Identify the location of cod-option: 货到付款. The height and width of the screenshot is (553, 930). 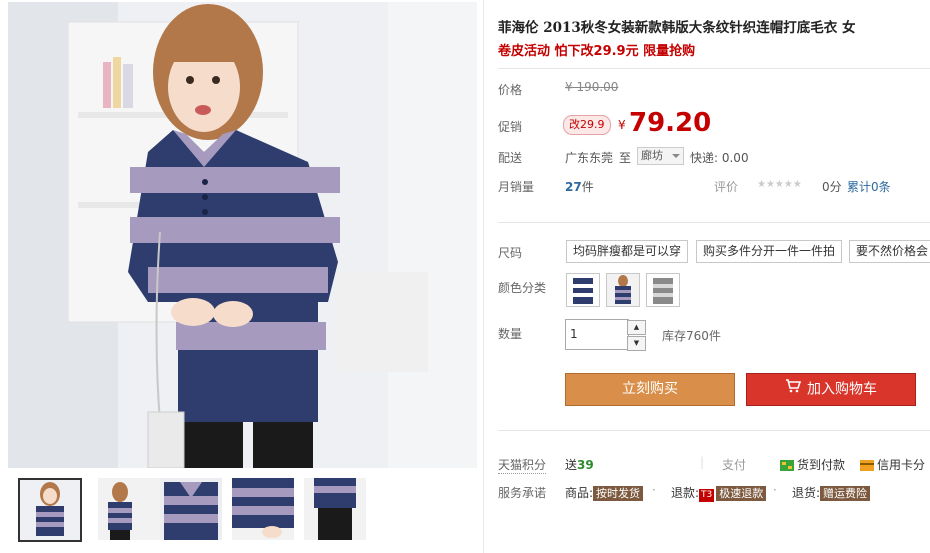
(812, 464).